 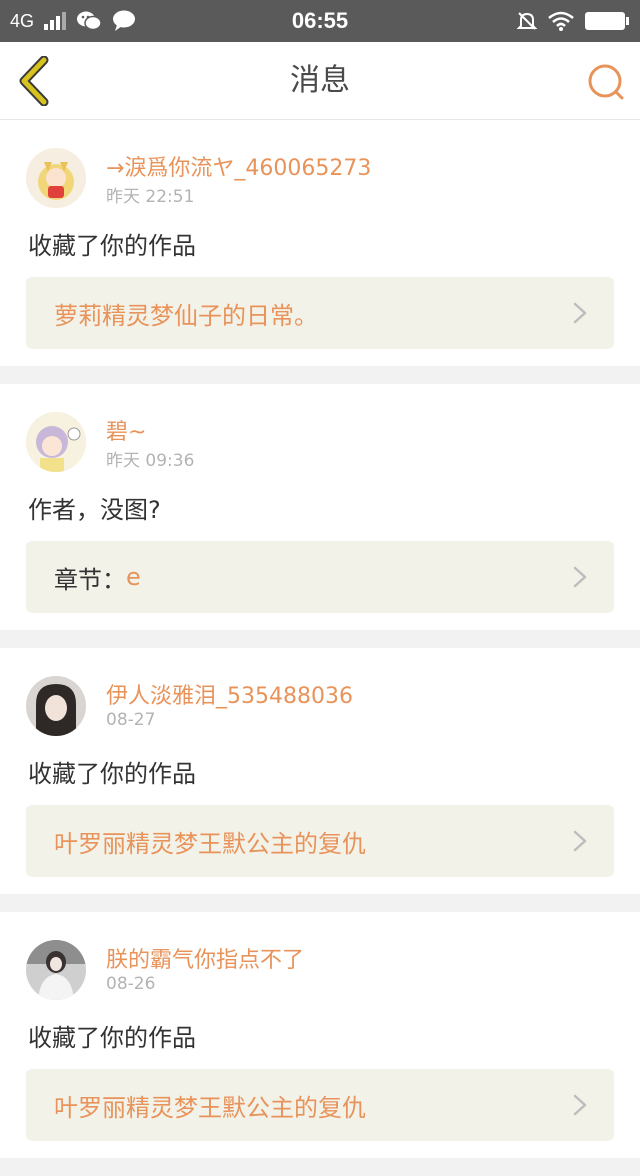 I want to click on mute-bell-icon, so click(x=527, y=21).